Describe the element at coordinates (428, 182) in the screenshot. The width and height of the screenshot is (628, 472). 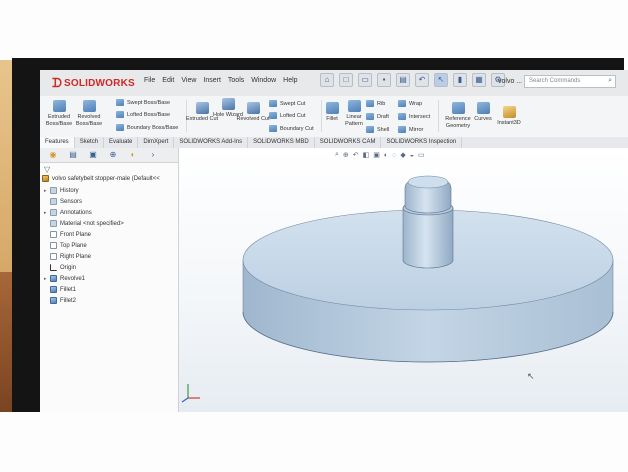
I see `peg-head-top` at that location.